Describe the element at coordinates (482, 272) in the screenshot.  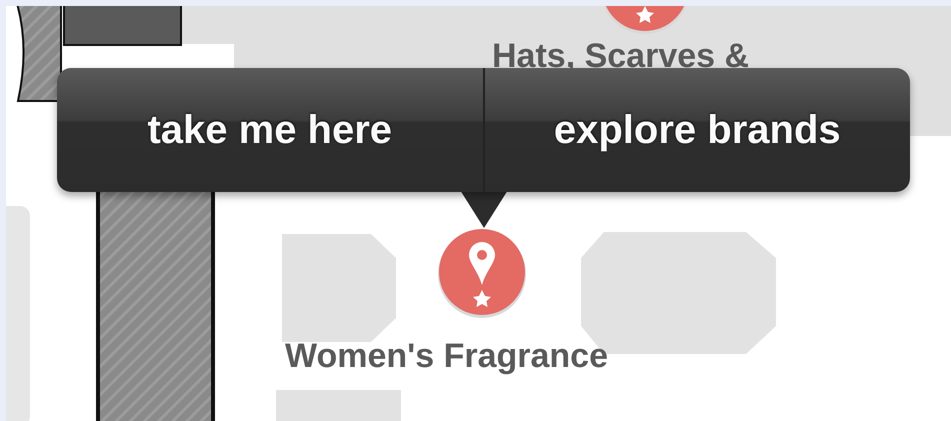
I see `map-pin-icon` at that location.